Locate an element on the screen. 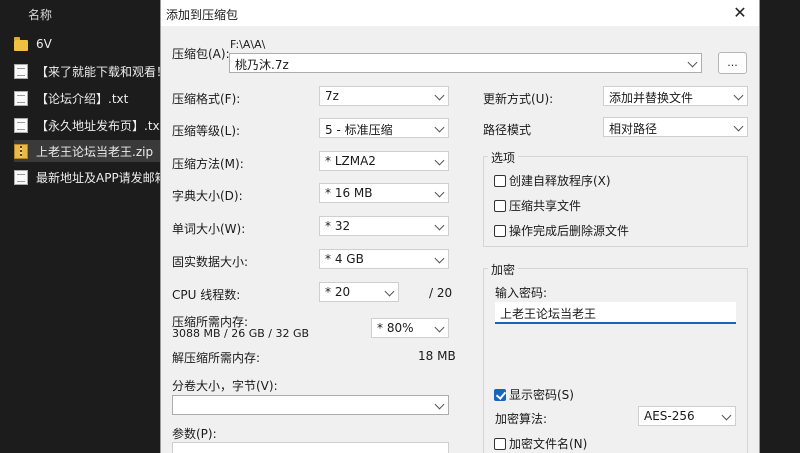  update-mode-value: 添加并替换文件 is located at coordinates (651, 98).